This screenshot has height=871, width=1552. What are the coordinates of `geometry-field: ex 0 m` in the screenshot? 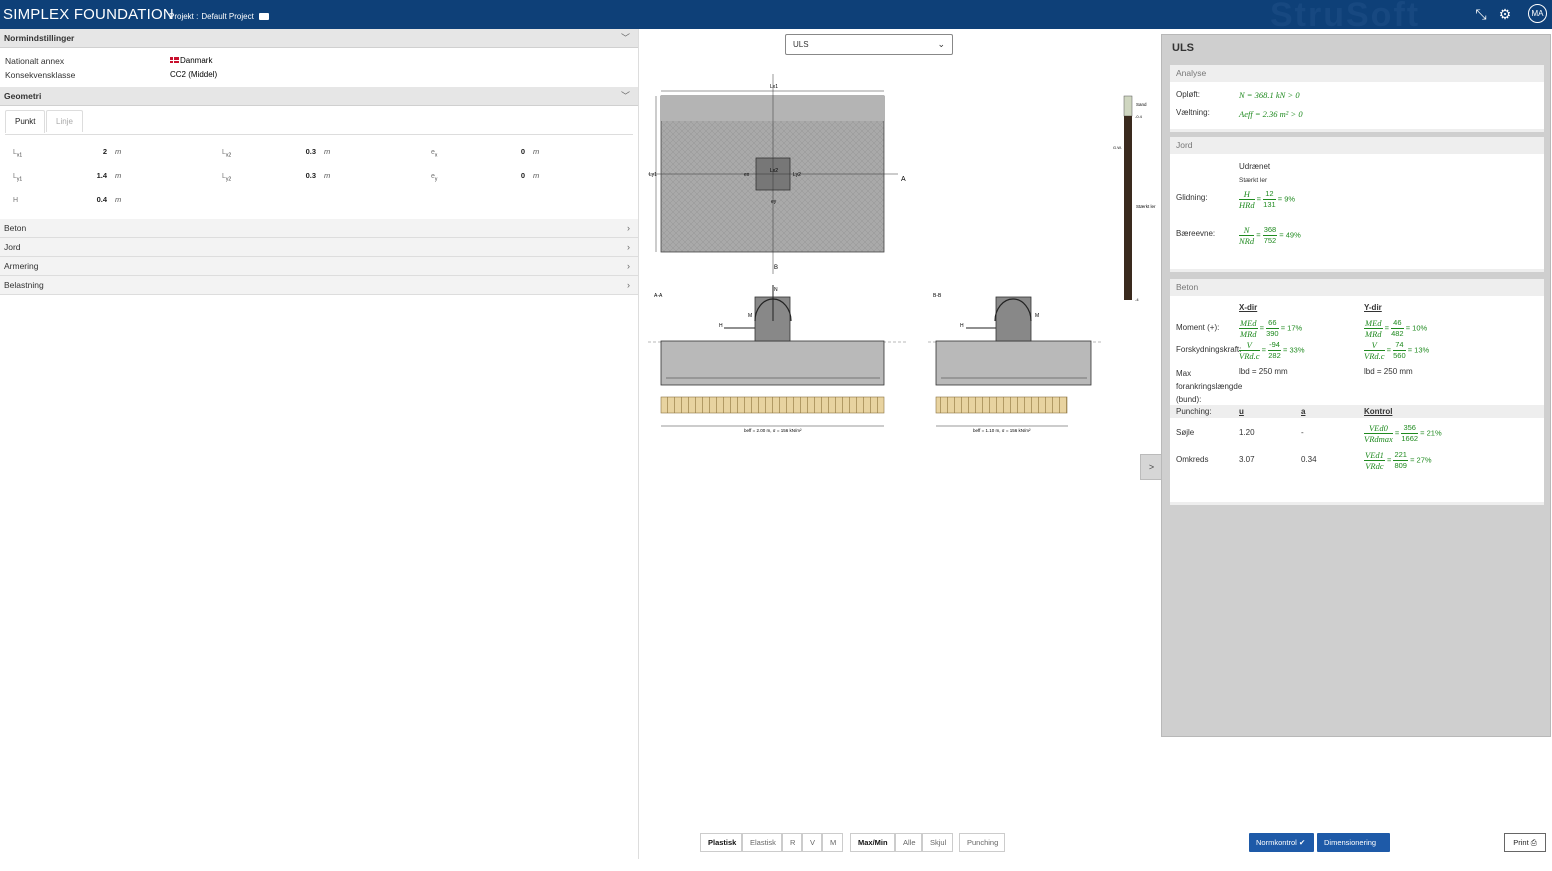 It's located at (485, 153).